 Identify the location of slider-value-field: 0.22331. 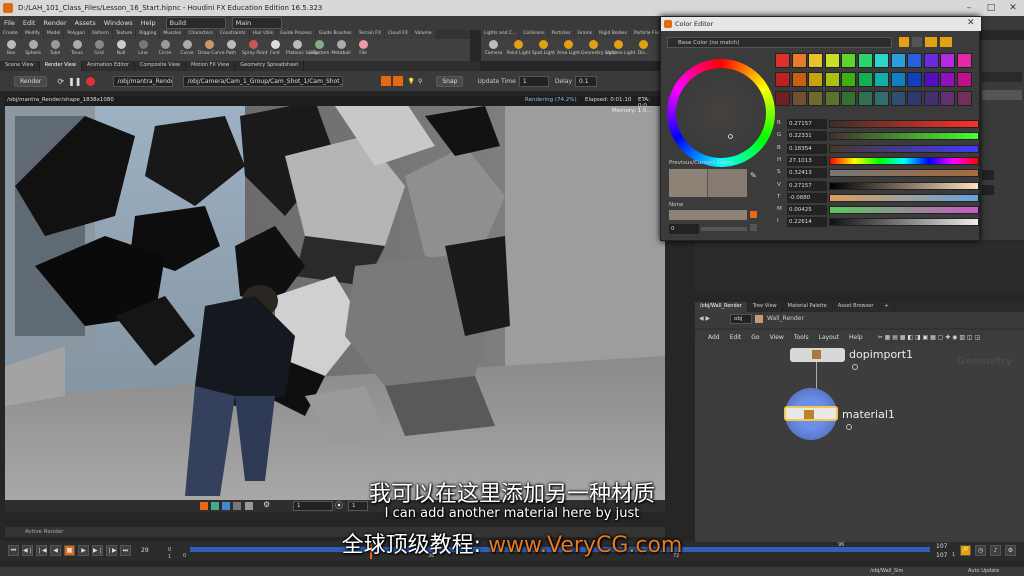
(807, 136).